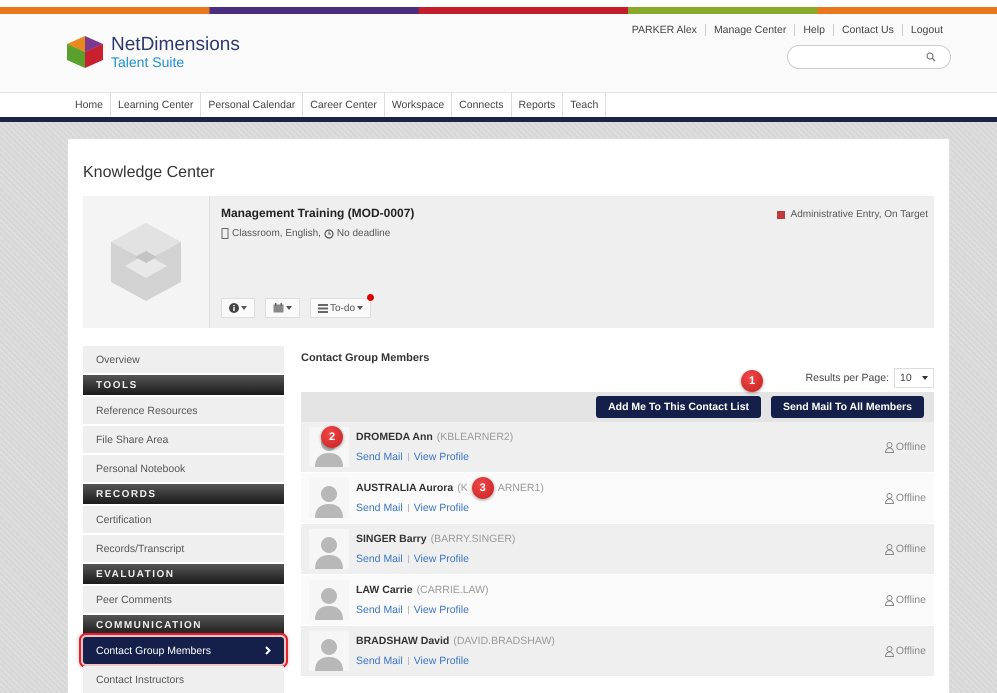 The height and width of the screenshot is (693, 997). What do you see at coordinates (538, 105) in the screenshot?
I see `nav-tab: Reports` at bounding box center [538, 105].